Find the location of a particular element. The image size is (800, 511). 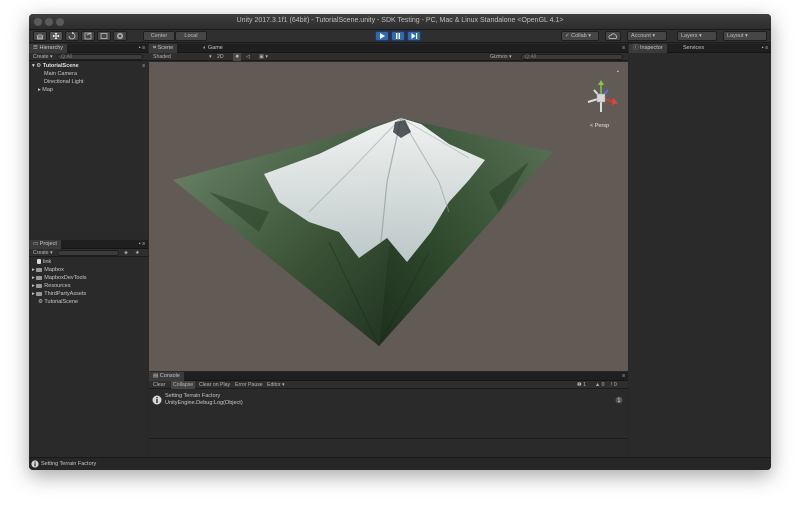

console-divider is located at coordinates (388, 438).